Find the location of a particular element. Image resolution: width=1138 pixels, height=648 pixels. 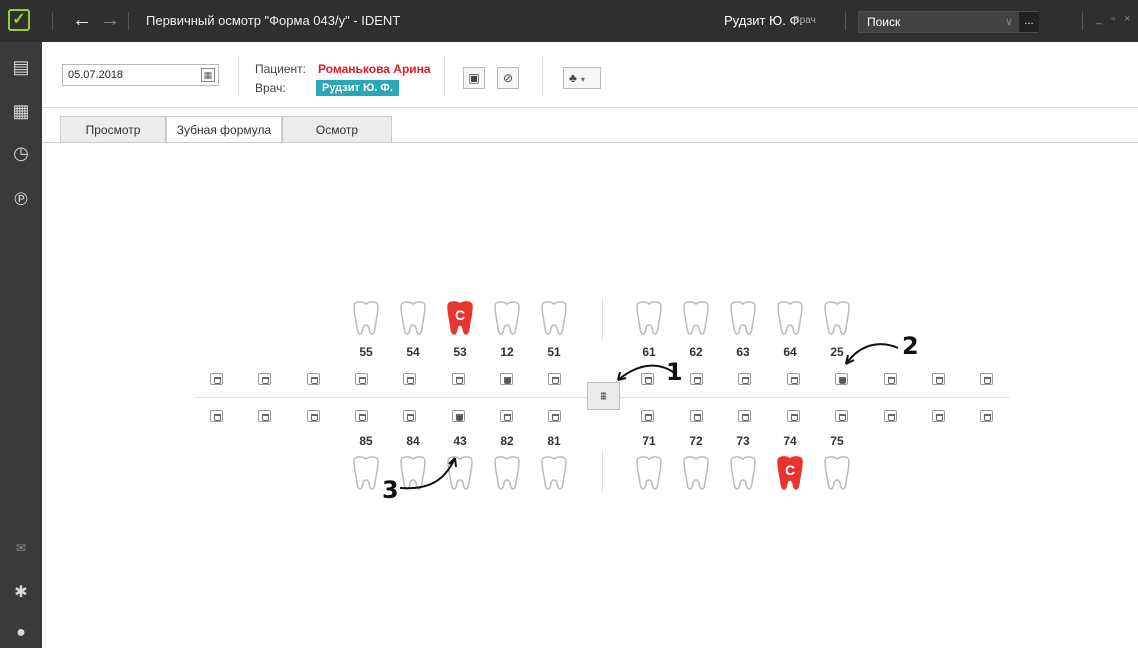

tooth-number-53: 53 is located at coordinates (460, 352).